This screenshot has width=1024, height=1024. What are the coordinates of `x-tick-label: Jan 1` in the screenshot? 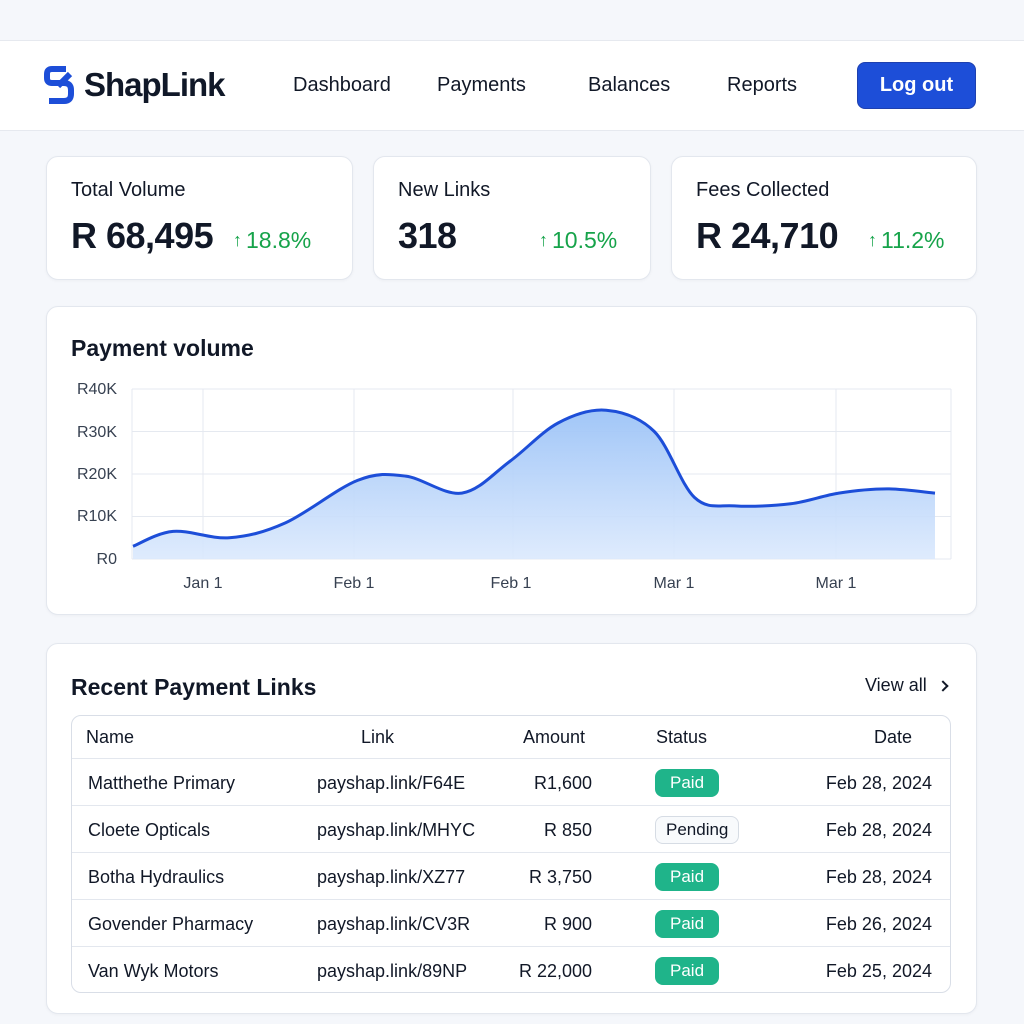 It's located at (203, 583).